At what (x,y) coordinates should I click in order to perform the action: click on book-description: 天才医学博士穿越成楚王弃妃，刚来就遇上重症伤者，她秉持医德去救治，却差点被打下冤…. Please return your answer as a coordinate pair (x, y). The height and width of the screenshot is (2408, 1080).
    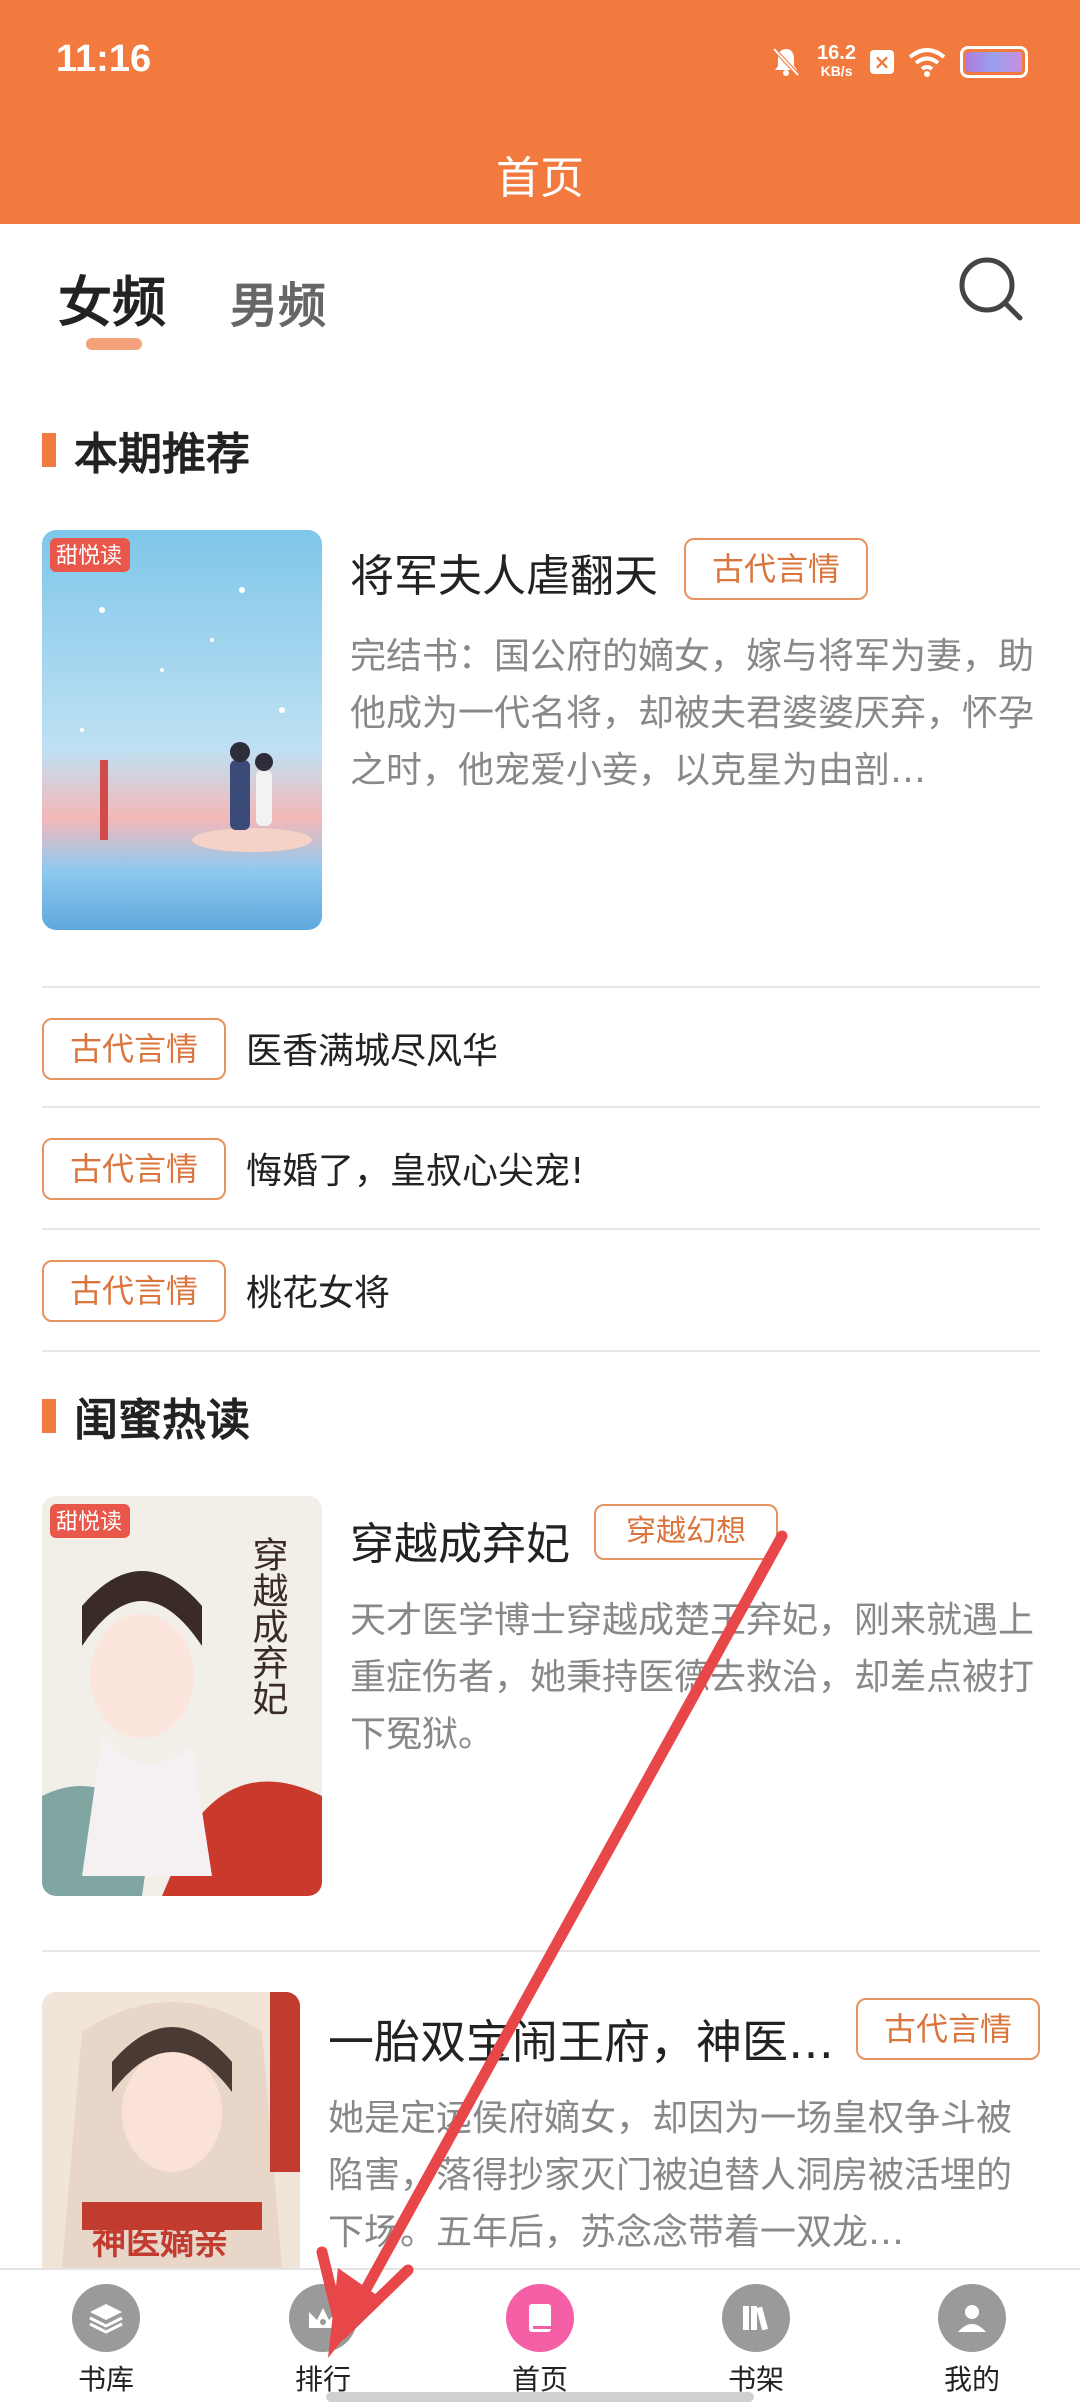
    Looking at the image, I should click on (692, 1677).